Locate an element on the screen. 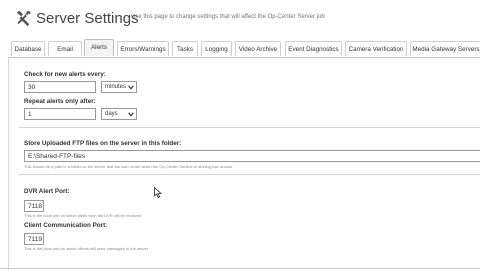 This screenshot has height=270, width=480. repeat-alerts-input: 1 is located at coordinates (60, 114).